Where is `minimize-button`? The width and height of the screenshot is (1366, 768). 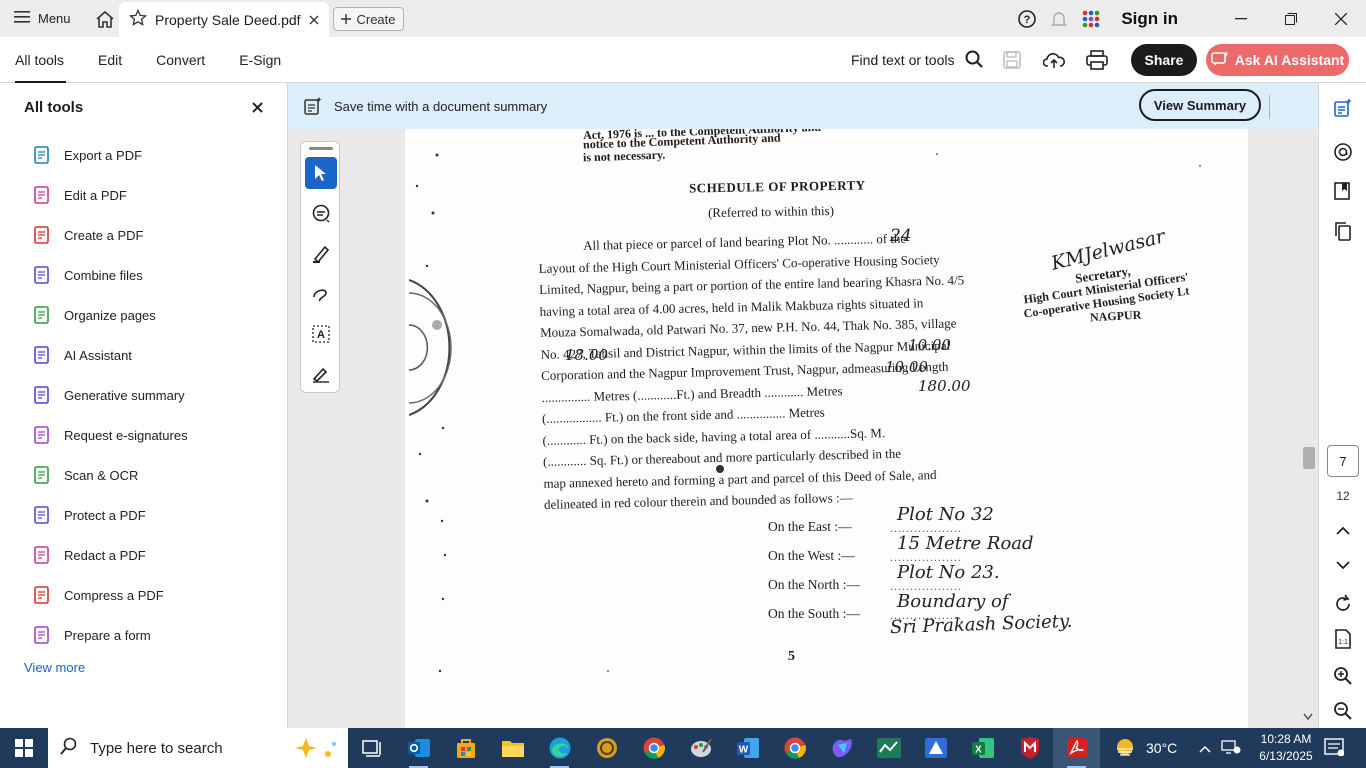
minimize-button is located at coordinates (1241, 18).